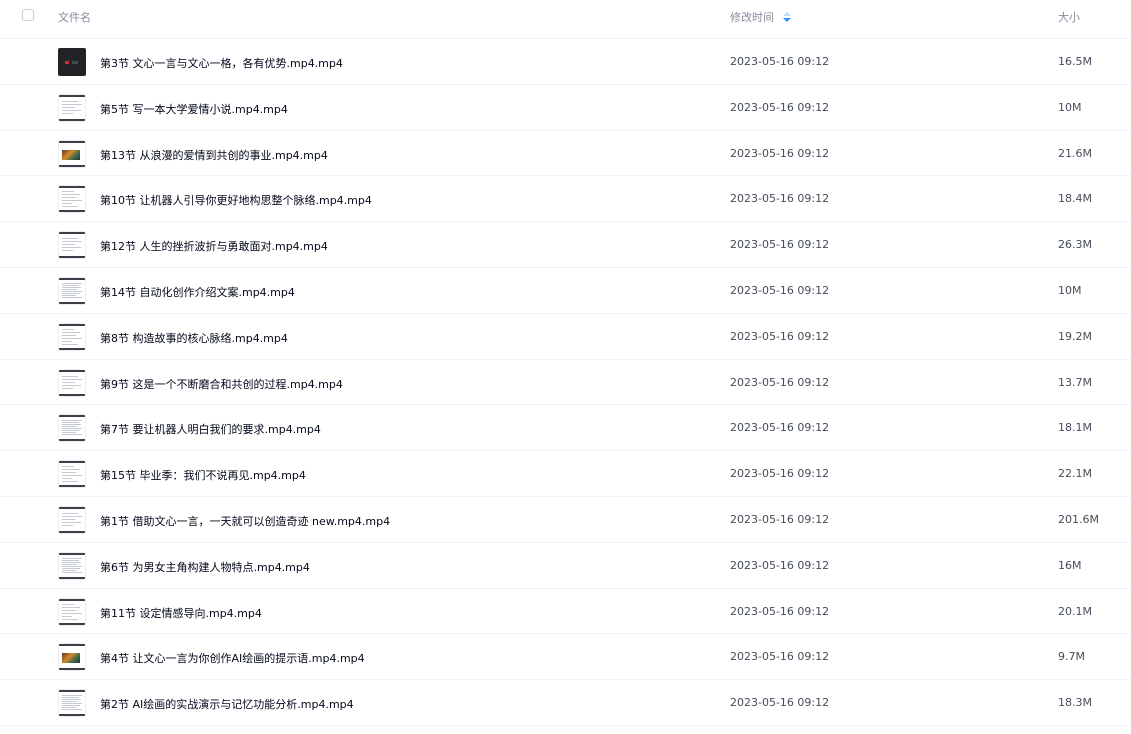 The width and height of the screenshot is (1131, 734). What do you see at coordinates (227, 704) in the screenshot?
I see `file-name: 第2节 AI绘画的实战演示与记忆功能分析.mp4.mp4` at bounding box center [227, 704].